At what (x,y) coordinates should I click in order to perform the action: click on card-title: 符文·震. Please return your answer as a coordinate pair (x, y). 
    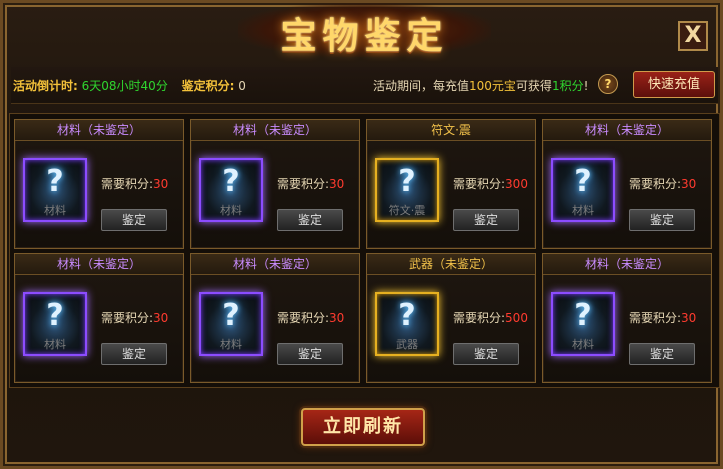
    Looking at the image, I should click on (451, 130).